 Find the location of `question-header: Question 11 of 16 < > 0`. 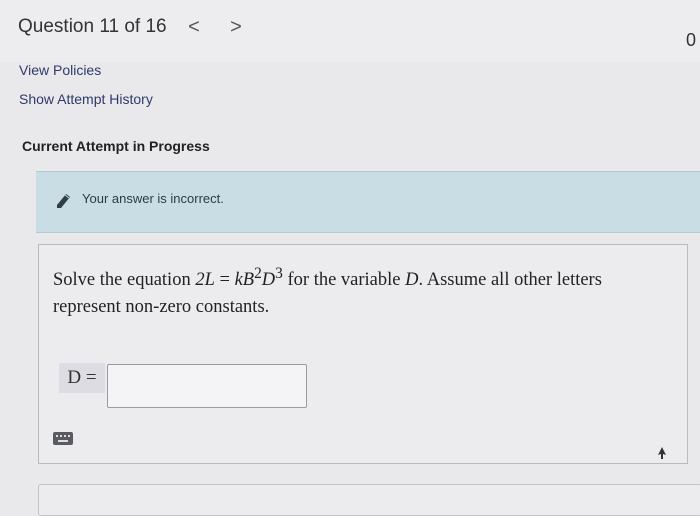

question-header: Question 11 of 16 < > 0 is located at coordinates (350, 31).